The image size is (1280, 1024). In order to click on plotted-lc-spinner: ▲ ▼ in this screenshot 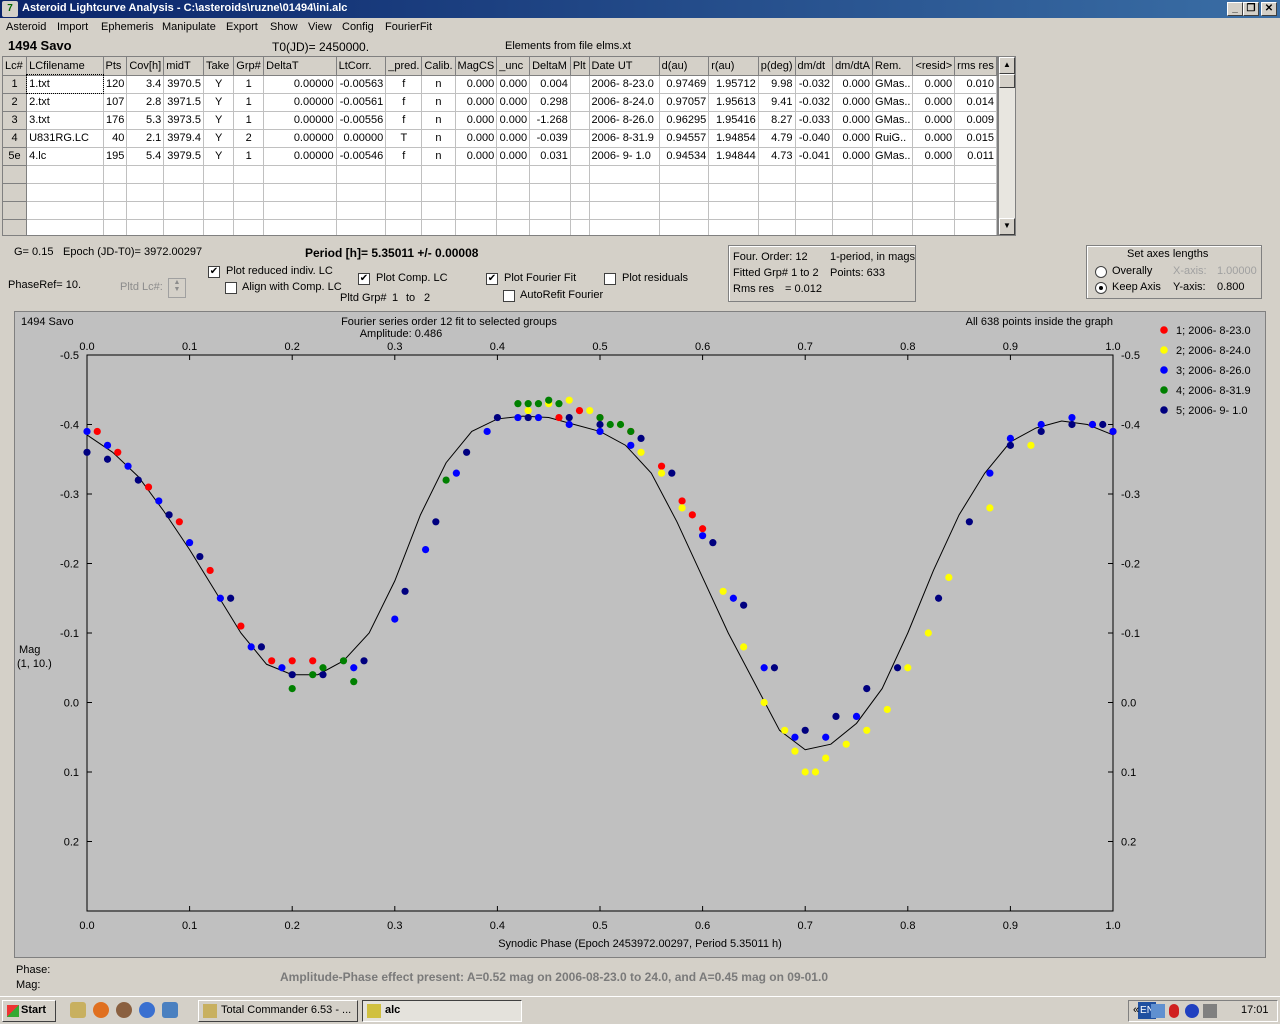, I will do `click(177, 288)`.